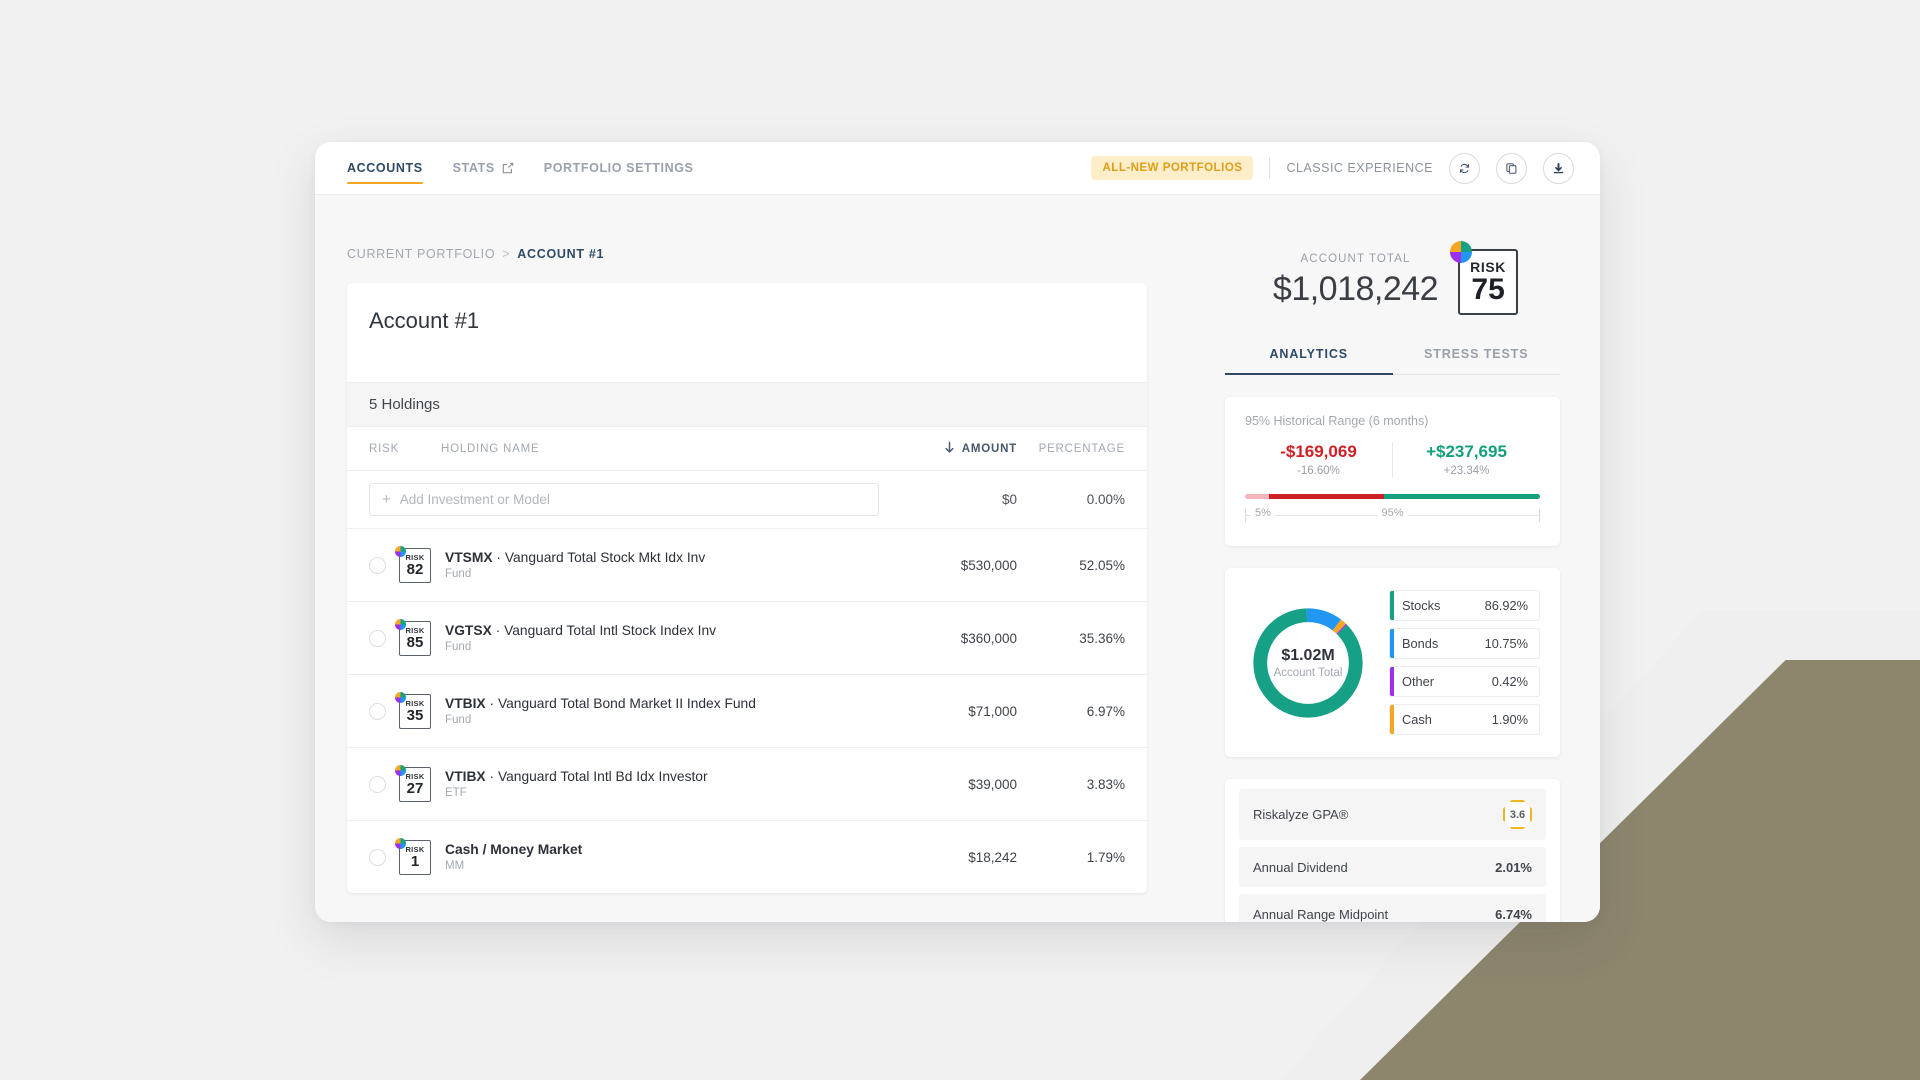 This screenshot has height=1080, width=1920. Describe the element at coordinates (415, 569) in the screenshot. I see `holding-risk-number: 82` at that location.